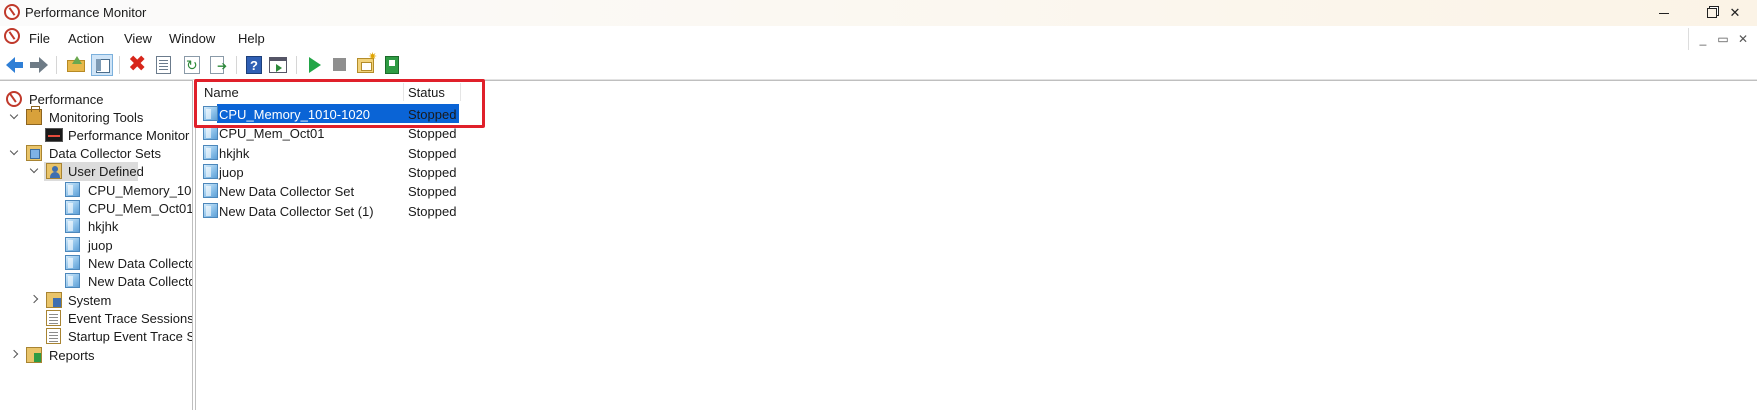 This screenshot has height=410, width=1757. Describe the element at coordinates (96, 154) in the screenshot. I see `tree-node-data-collector-sets: Data Collector Sets` at that location.